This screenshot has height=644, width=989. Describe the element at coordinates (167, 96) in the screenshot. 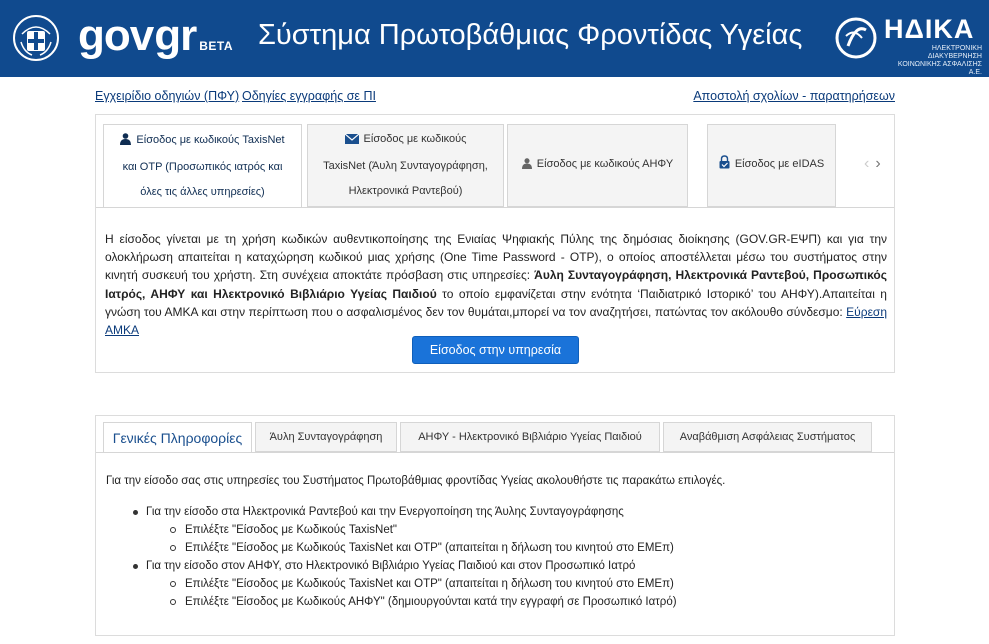

I see `manual-link: Εγχειρίδιο οδηγιών (ΠΦΥ)` at that location.